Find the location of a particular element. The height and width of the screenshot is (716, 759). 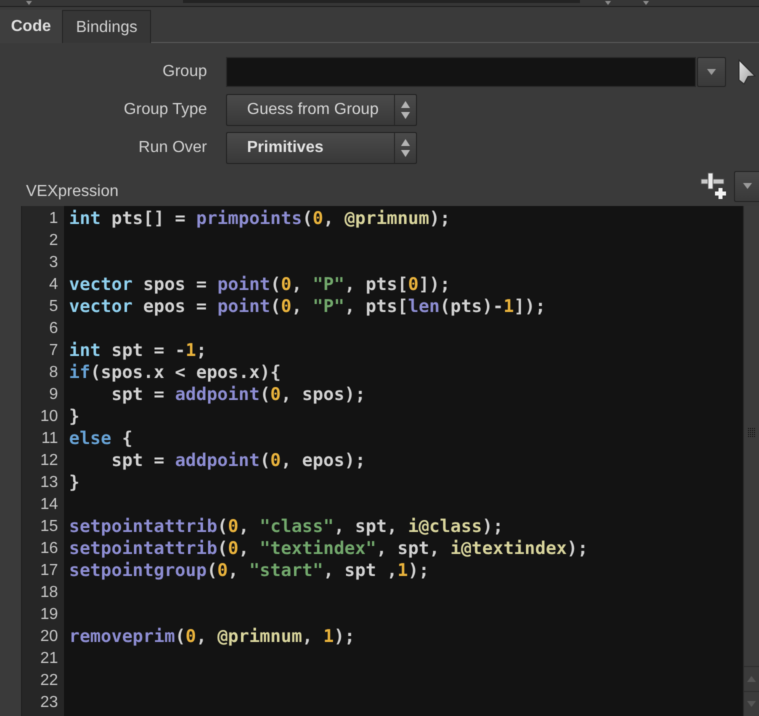

line-number: 5 is located at coordinates (53, 307).